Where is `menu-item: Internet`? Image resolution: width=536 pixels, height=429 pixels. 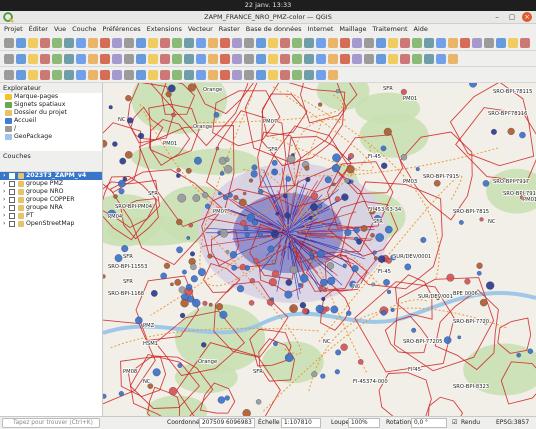 menu-item: Internet is located at coordinates (321, 29).